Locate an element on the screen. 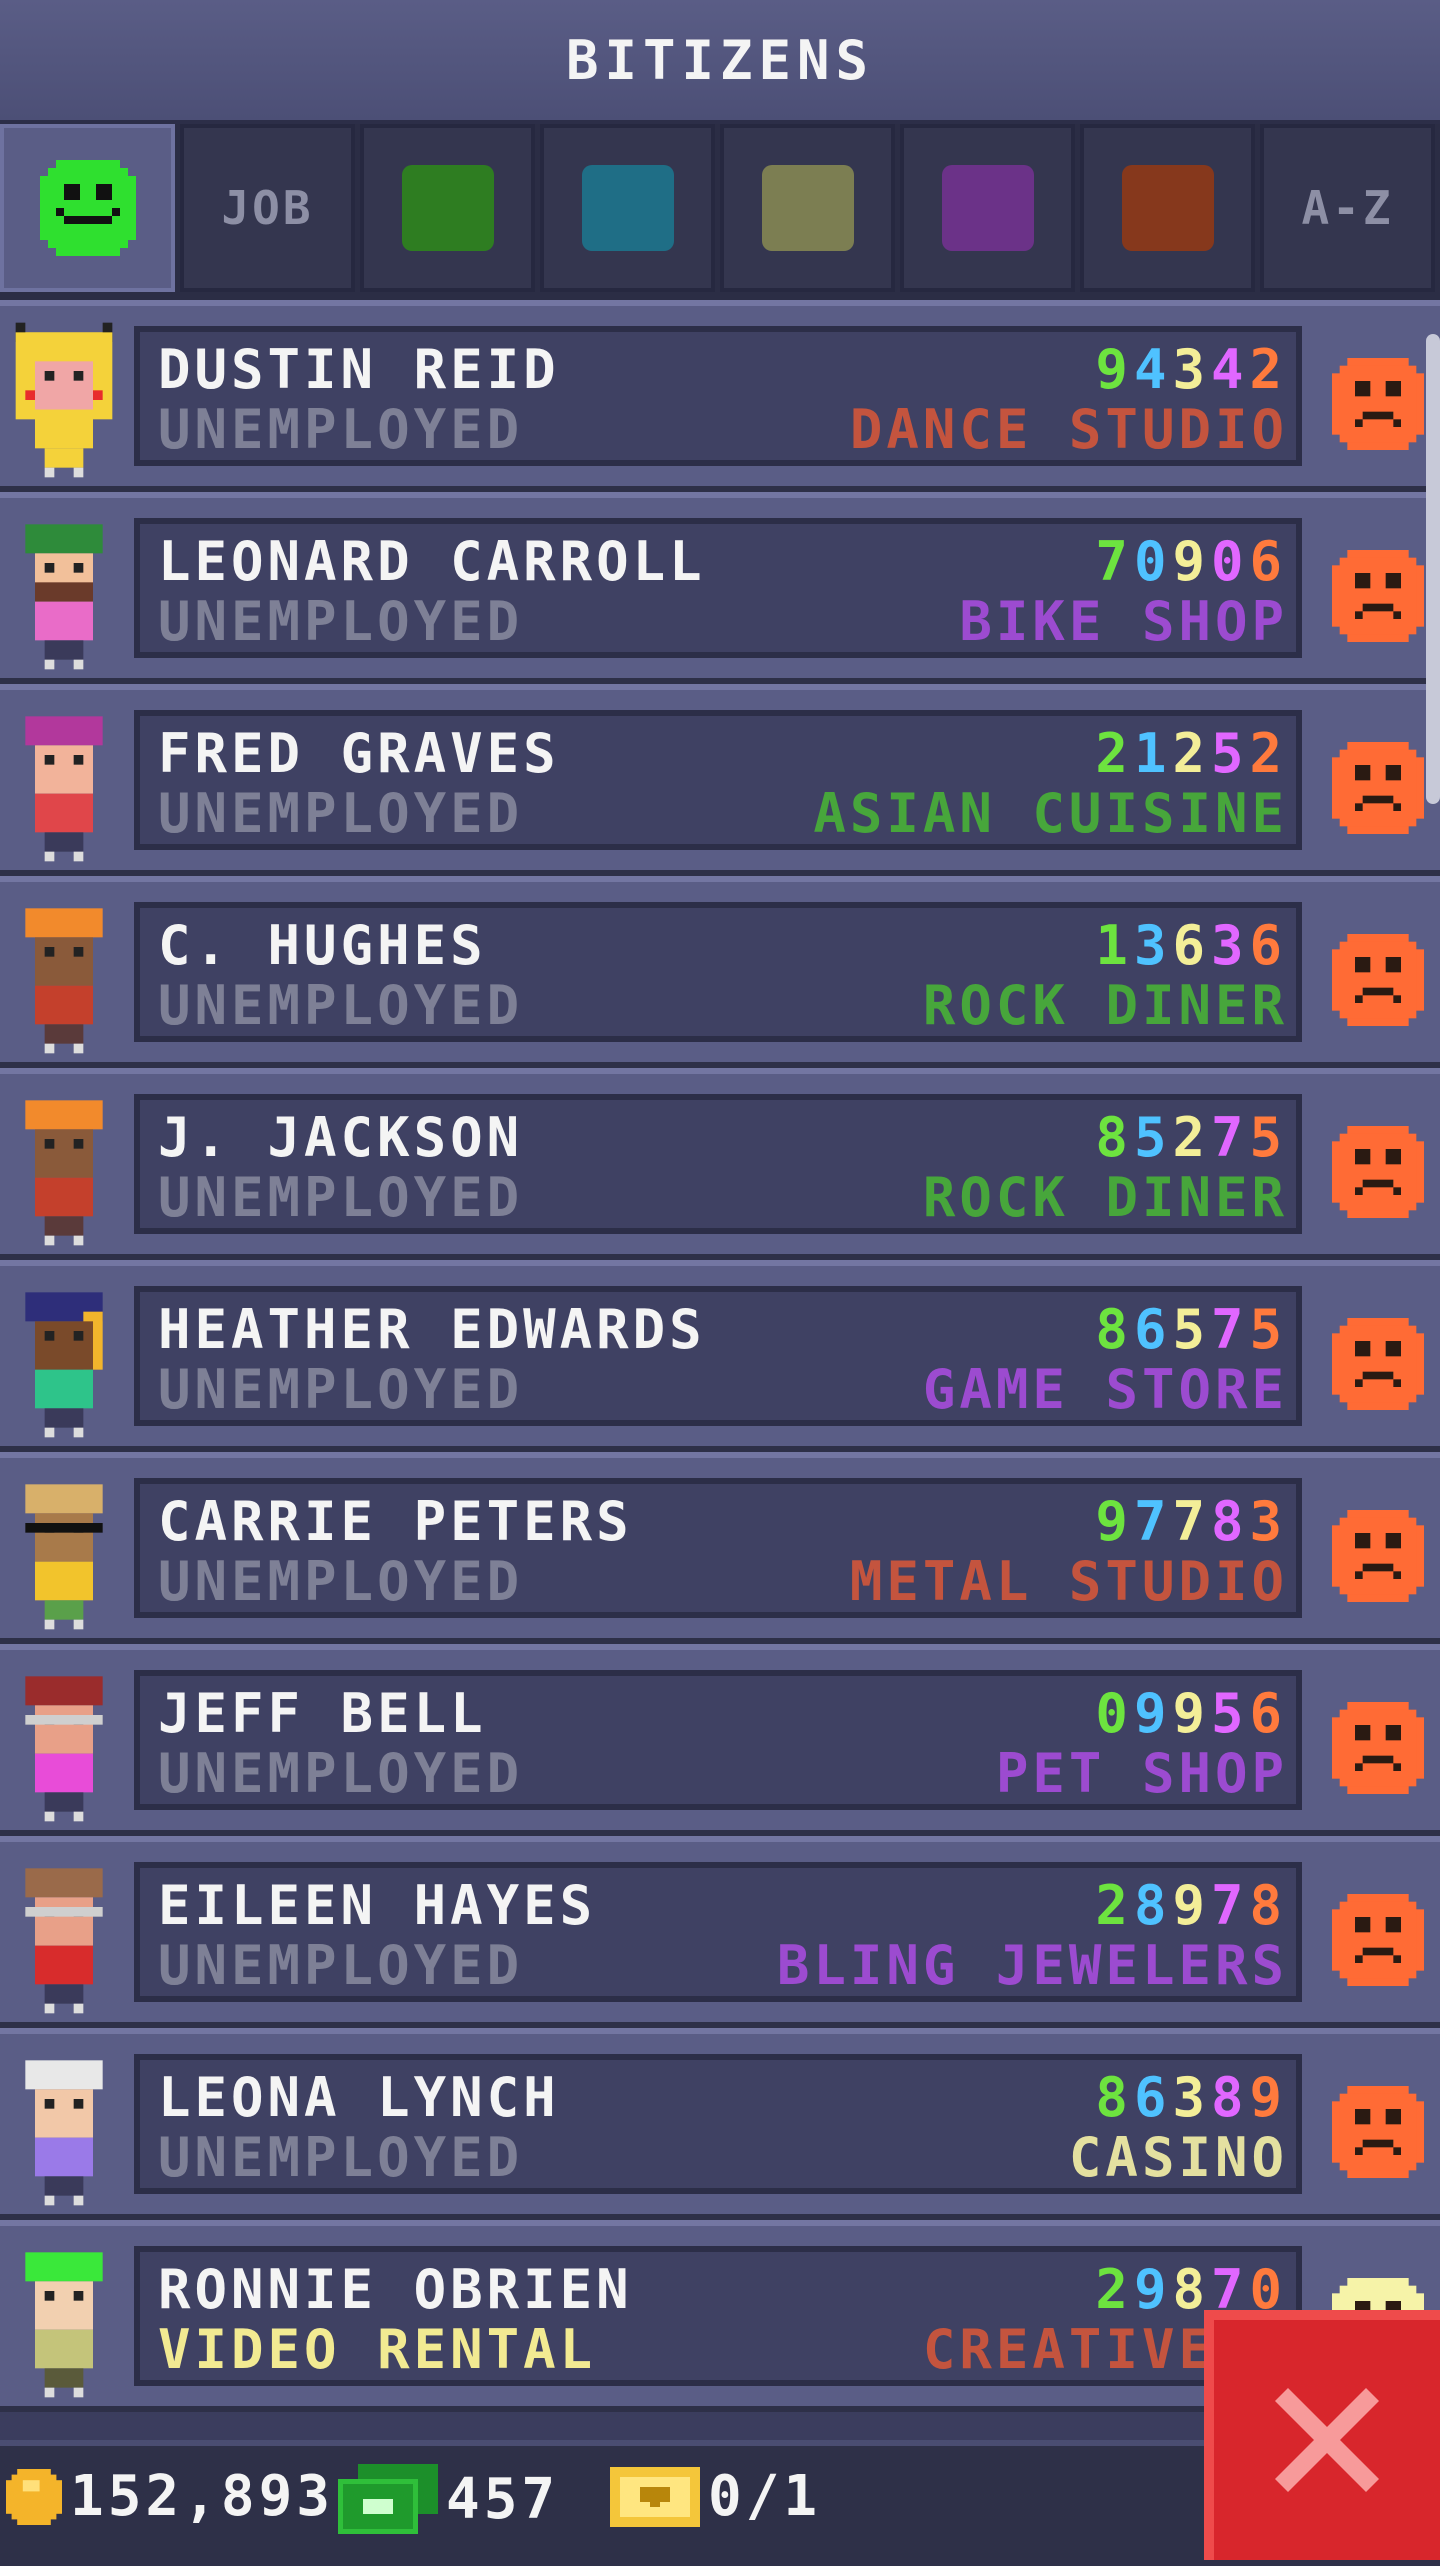 The height and width of the screenshot is (2566, 1440). bitizen-name: JEFF BELL is located at coordinates (322, 1713).